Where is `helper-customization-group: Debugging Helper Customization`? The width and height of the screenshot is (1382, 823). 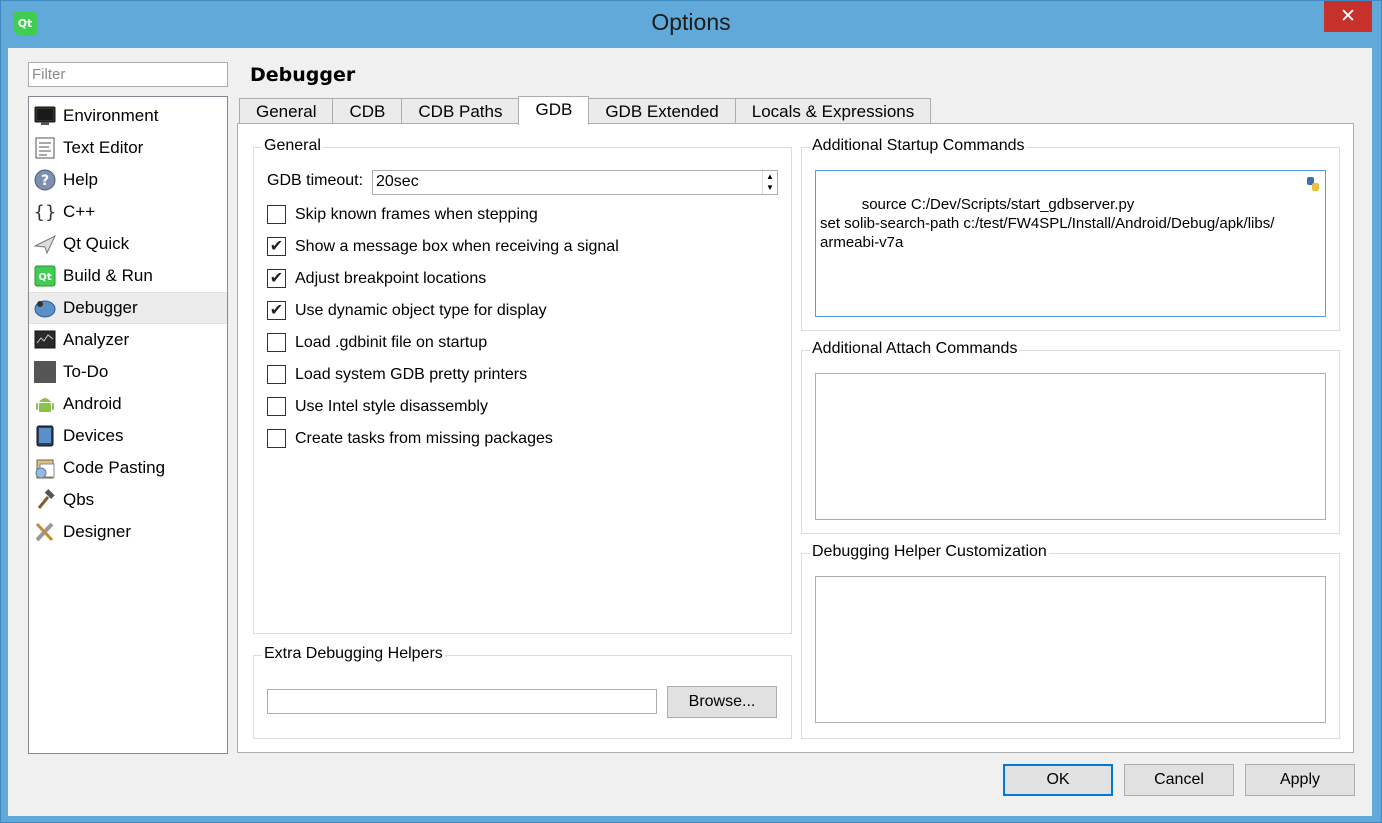 helper-customization-group: Debugging Helper Customization is located at coordinates (1070, 641).